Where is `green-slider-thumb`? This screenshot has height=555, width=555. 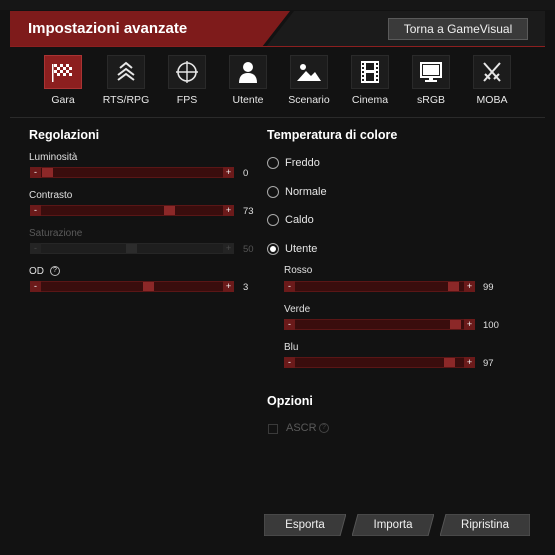 green-slider-thumb is located at coordinates (455, 324).